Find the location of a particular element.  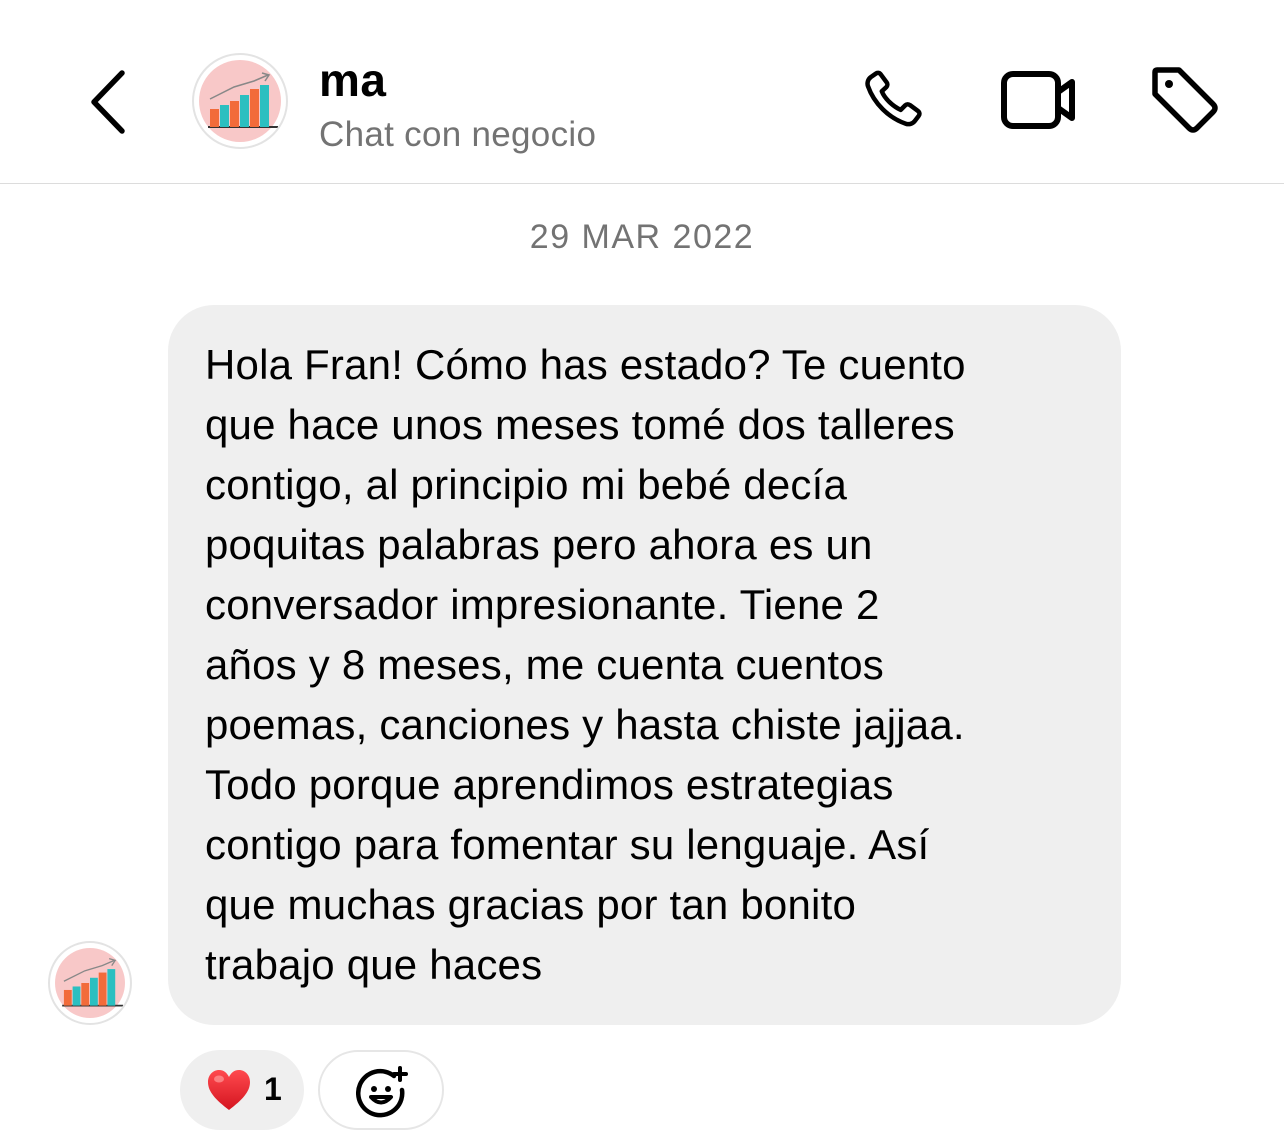

sender-avatar is located at coordinates (90, 983).